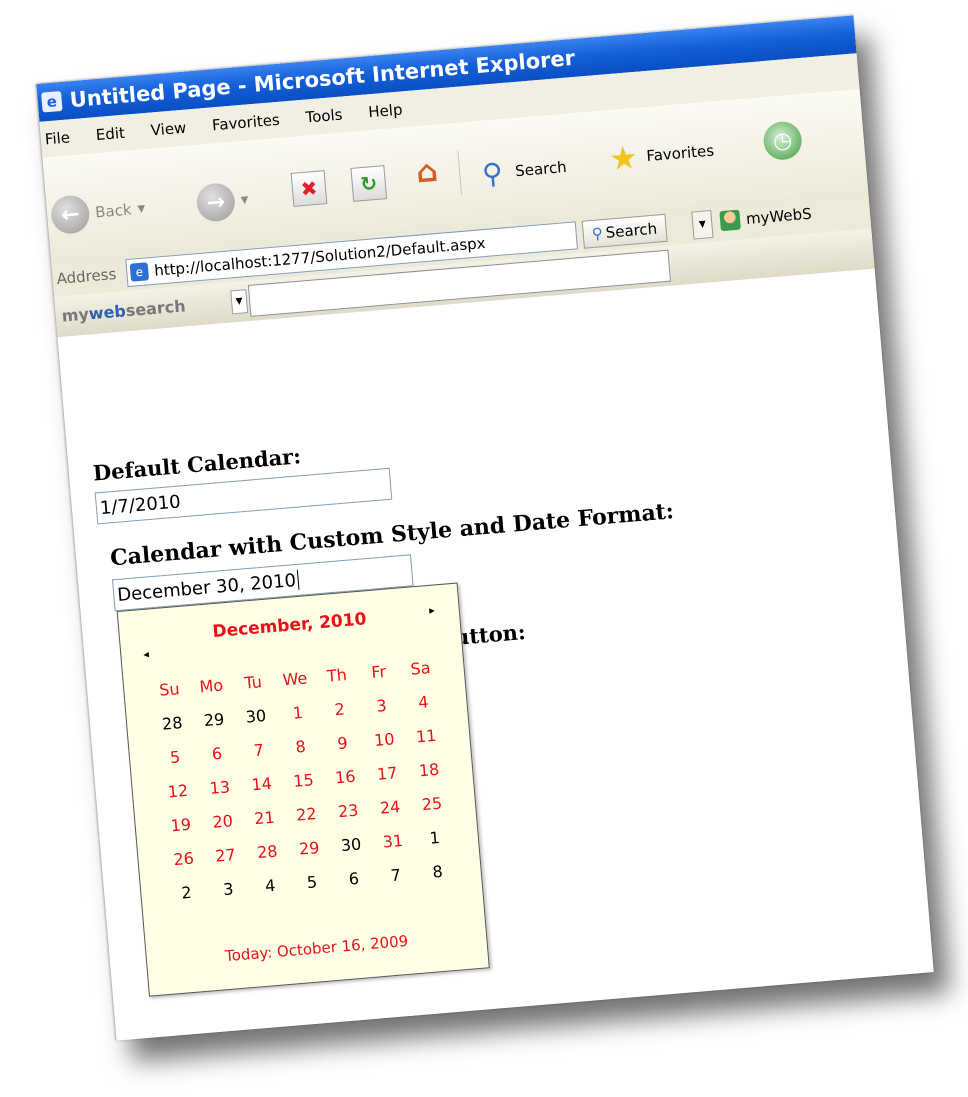  I want to click on calendar-day: 18, so click(429, 769).